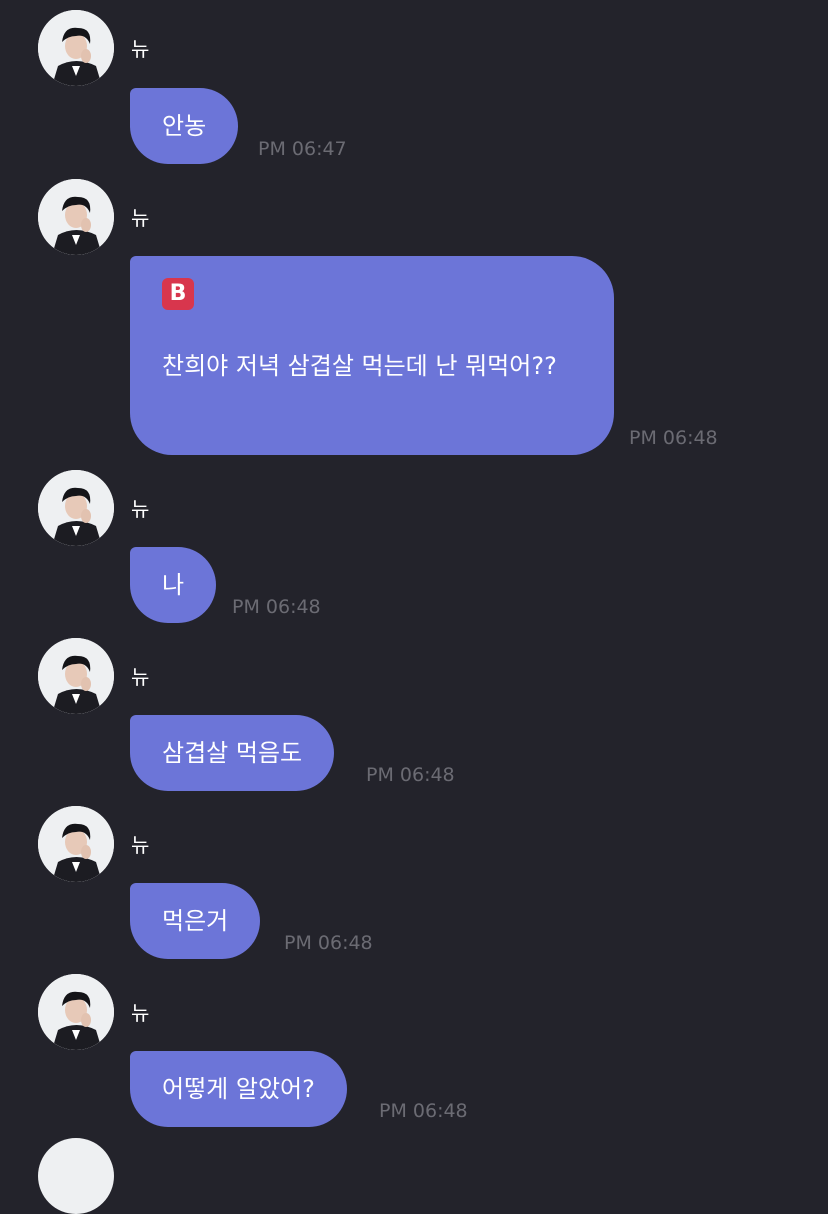 This screenshot has height=1214, width=828. I want to click on message-text: 찬희야 저녁 삼겹살 먹는데 난 뭐먹어??, so click(359, 366).